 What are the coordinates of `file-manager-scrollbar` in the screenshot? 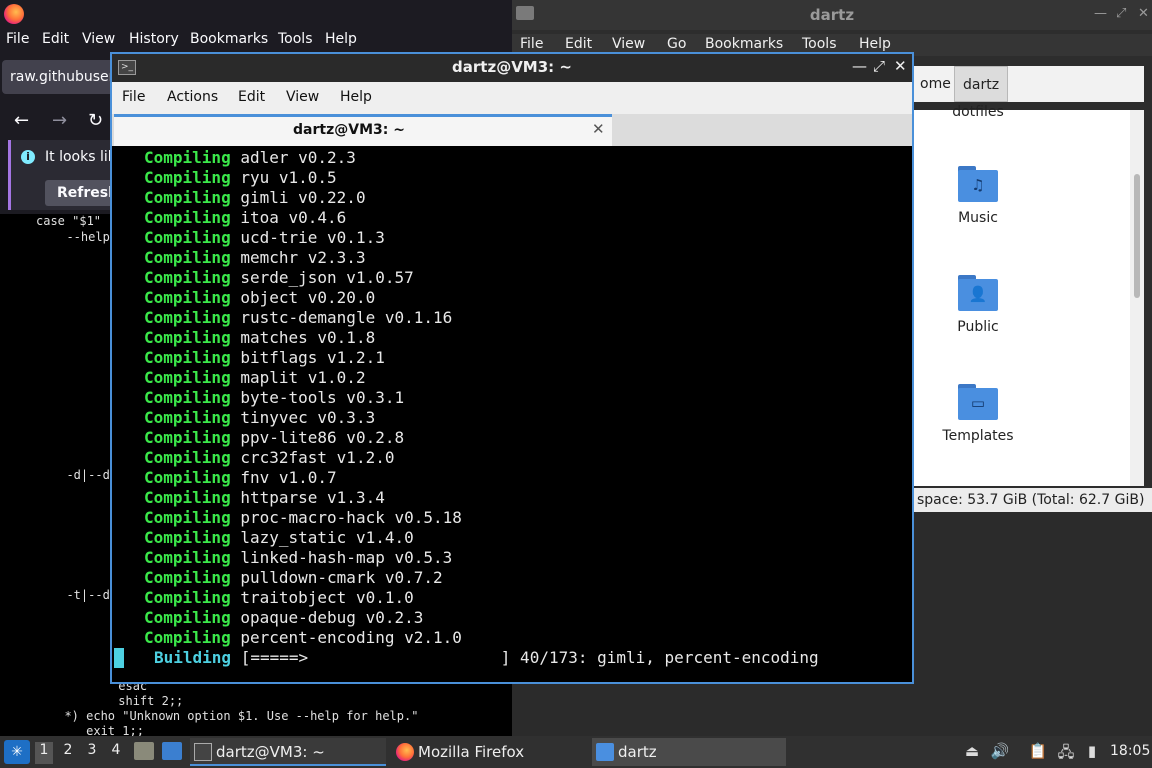 It's located at (1137, 298).